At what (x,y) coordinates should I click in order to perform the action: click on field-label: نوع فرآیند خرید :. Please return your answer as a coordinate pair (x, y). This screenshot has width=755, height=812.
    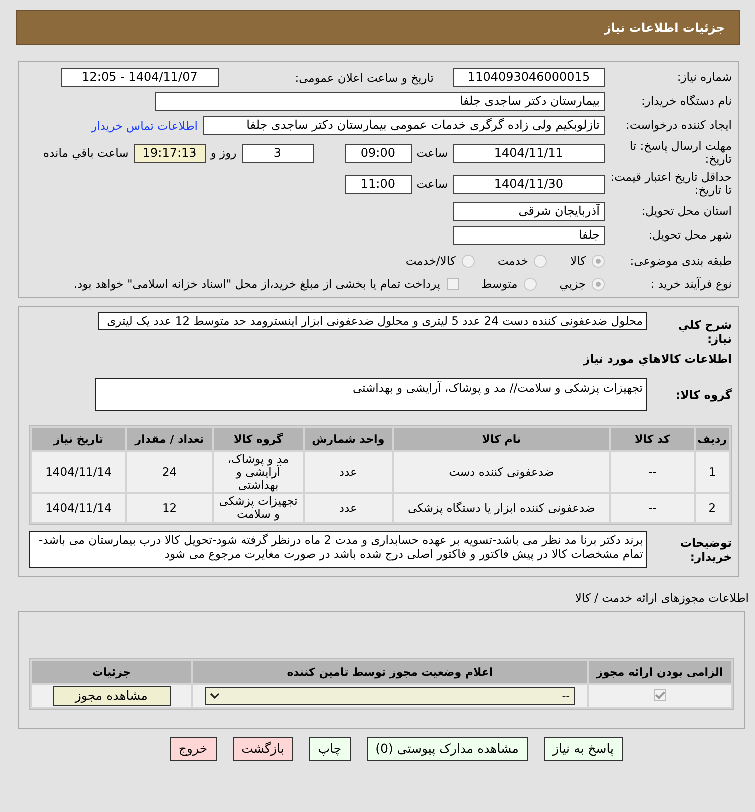
    Looking at the image, I should click on (691, 284).